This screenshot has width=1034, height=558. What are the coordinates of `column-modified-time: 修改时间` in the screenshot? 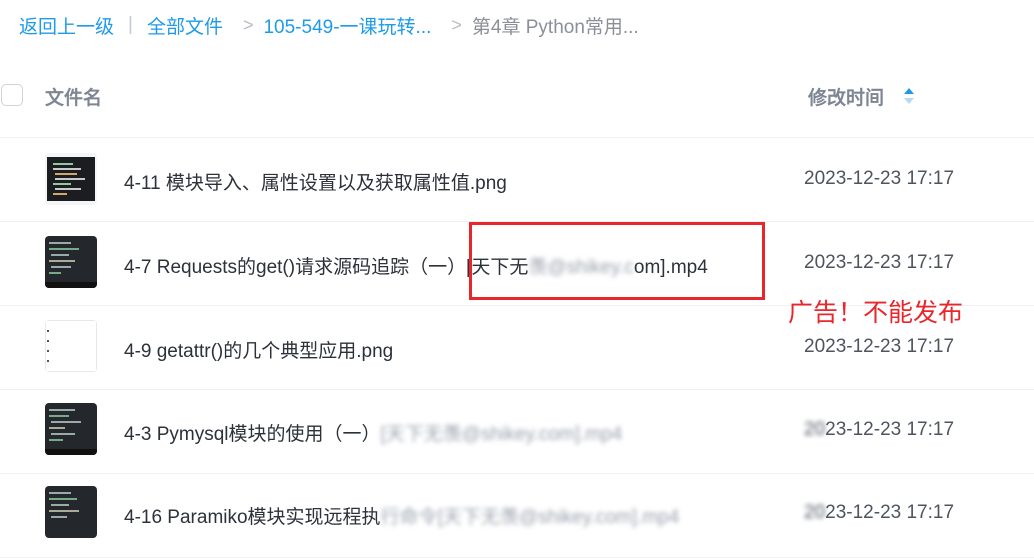 It's located at (846, 96).